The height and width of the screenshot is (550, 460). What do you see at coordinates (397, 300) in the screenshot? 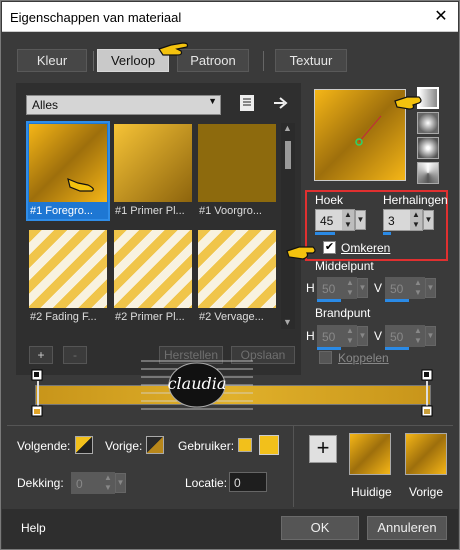
I see `center-v-slider` at bounding box center [397, 300].